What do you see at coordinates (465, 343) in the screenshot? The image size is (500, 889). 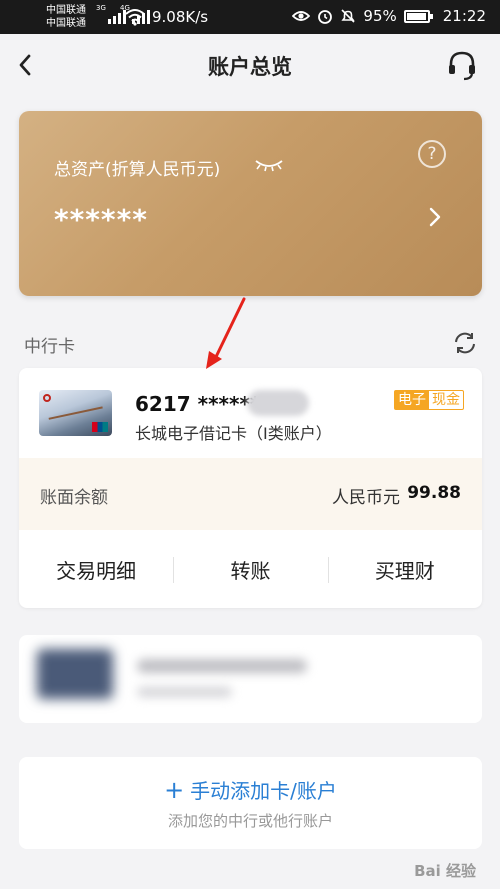 I see `refresh-icon` at bounding box center [465, 343].